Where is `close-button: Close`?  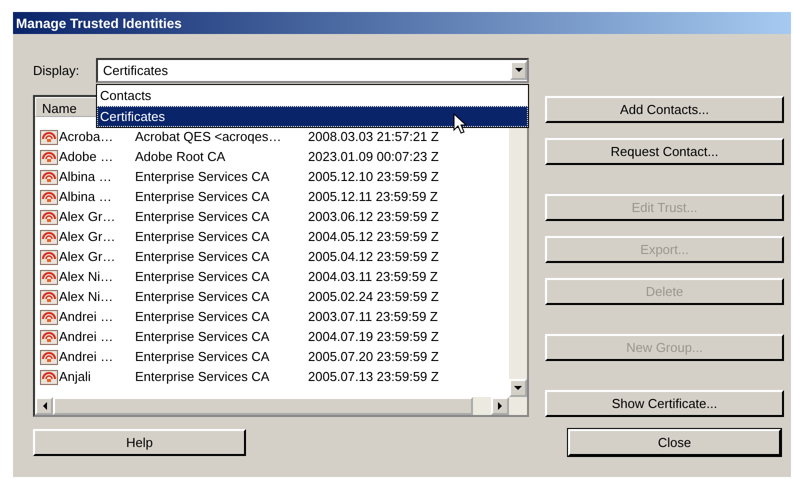
close-button: Close is located at coordinates (674, 442).